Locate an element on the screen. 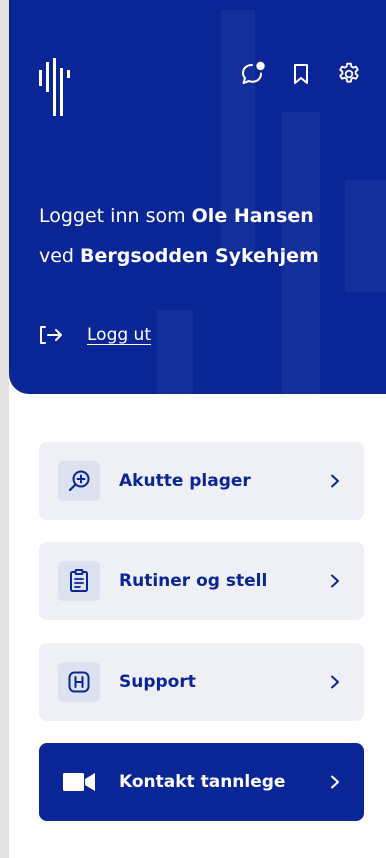 Image resolution: width=386 pixels, height=858 pixels. settings-gear-icon is located at coordinates (349, 74).